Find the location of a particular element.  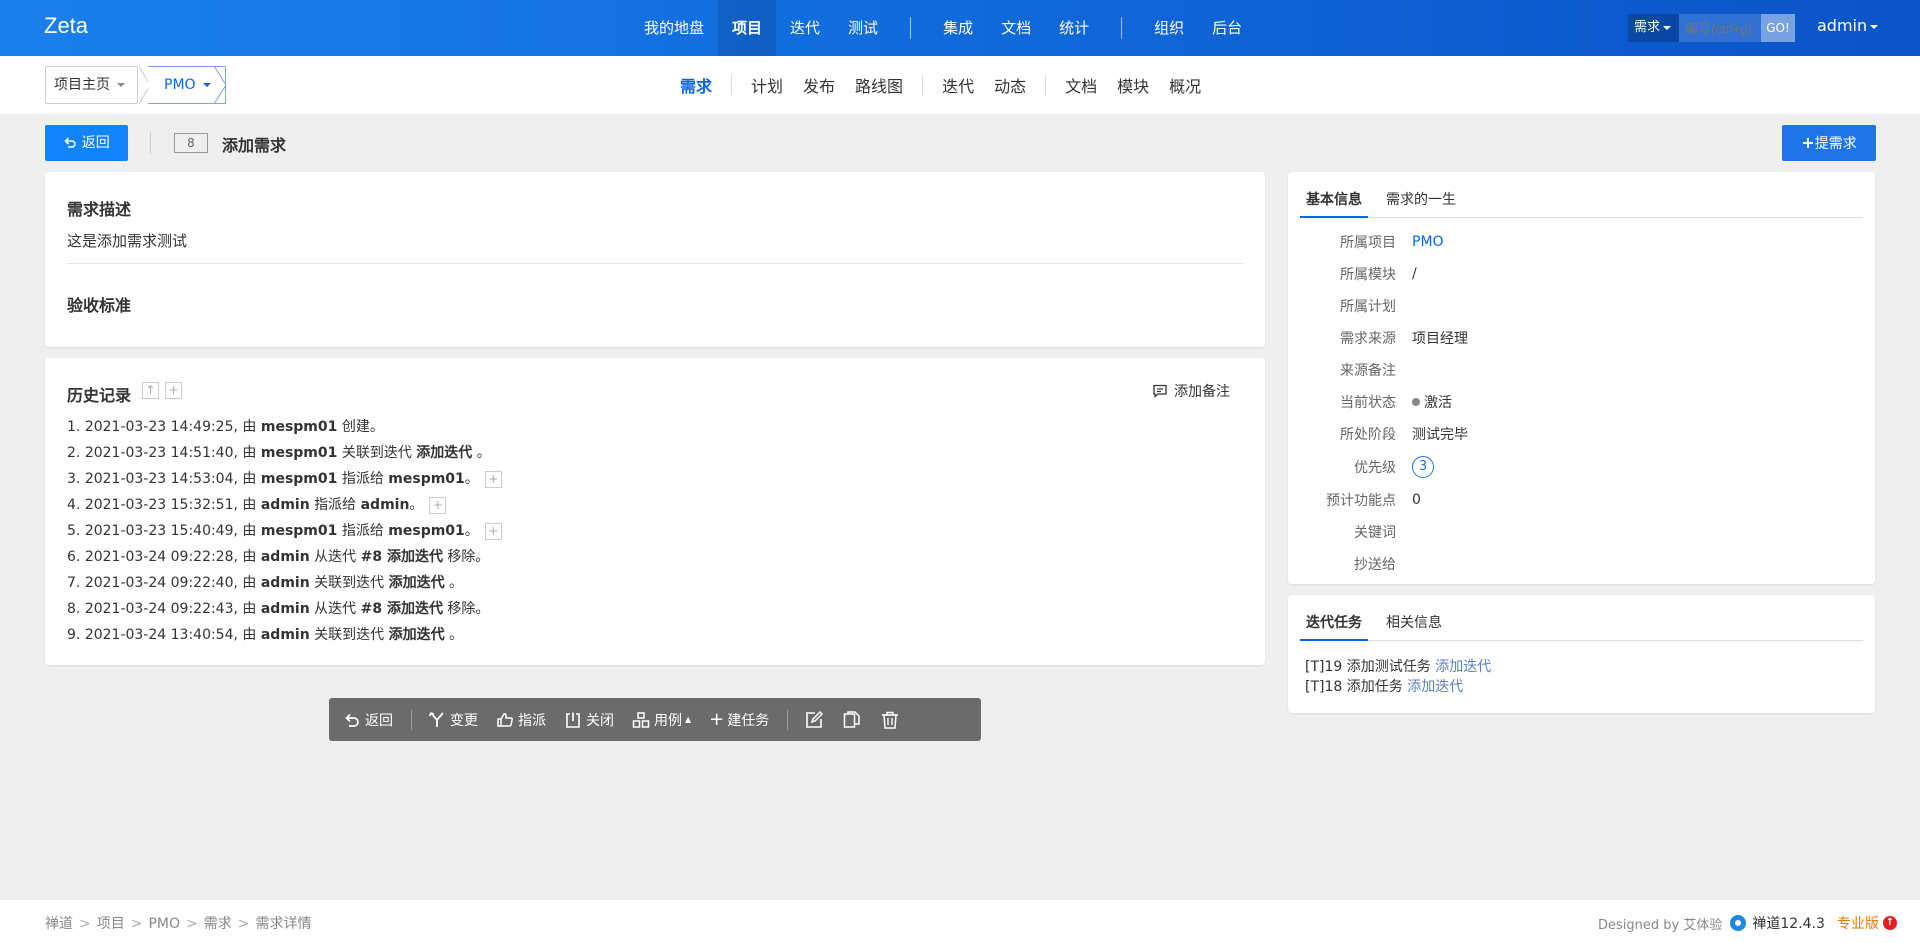

info-label: 关键词 is located at coordinates (1375, 533).